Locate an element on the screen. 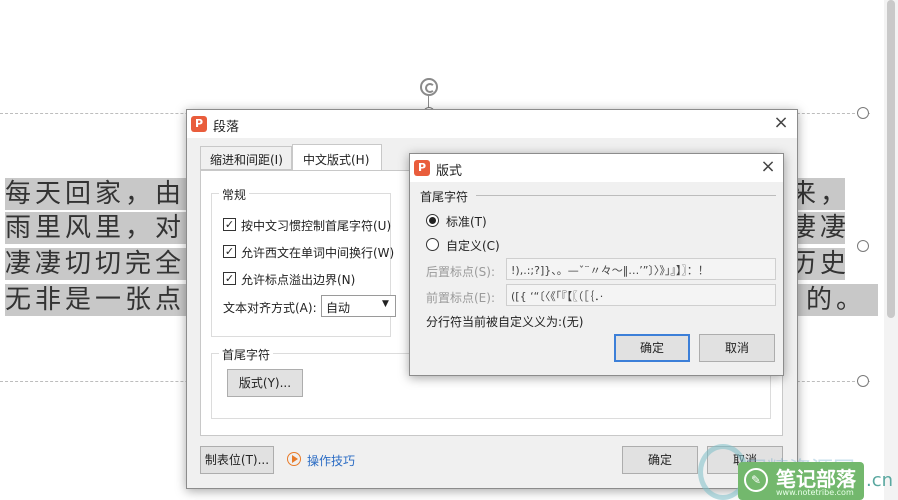  after-punct-input: !),.:;?]}、。—ˇ¨〃々～‖…’”〕〉》」』】〗：！ is located at coordinates (641, 269).